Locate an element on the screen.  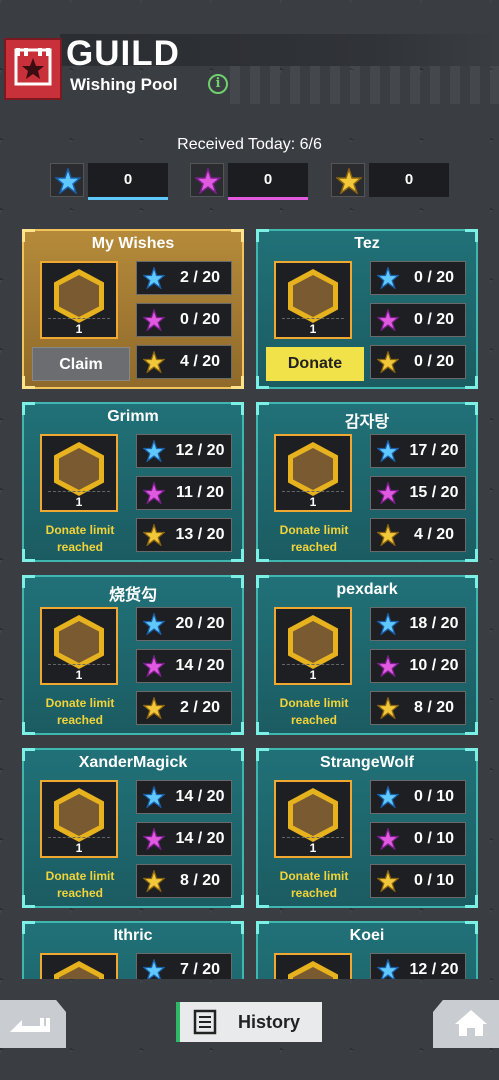
gold-star-value: 2 / 20 is located at coordinates (200, 707).